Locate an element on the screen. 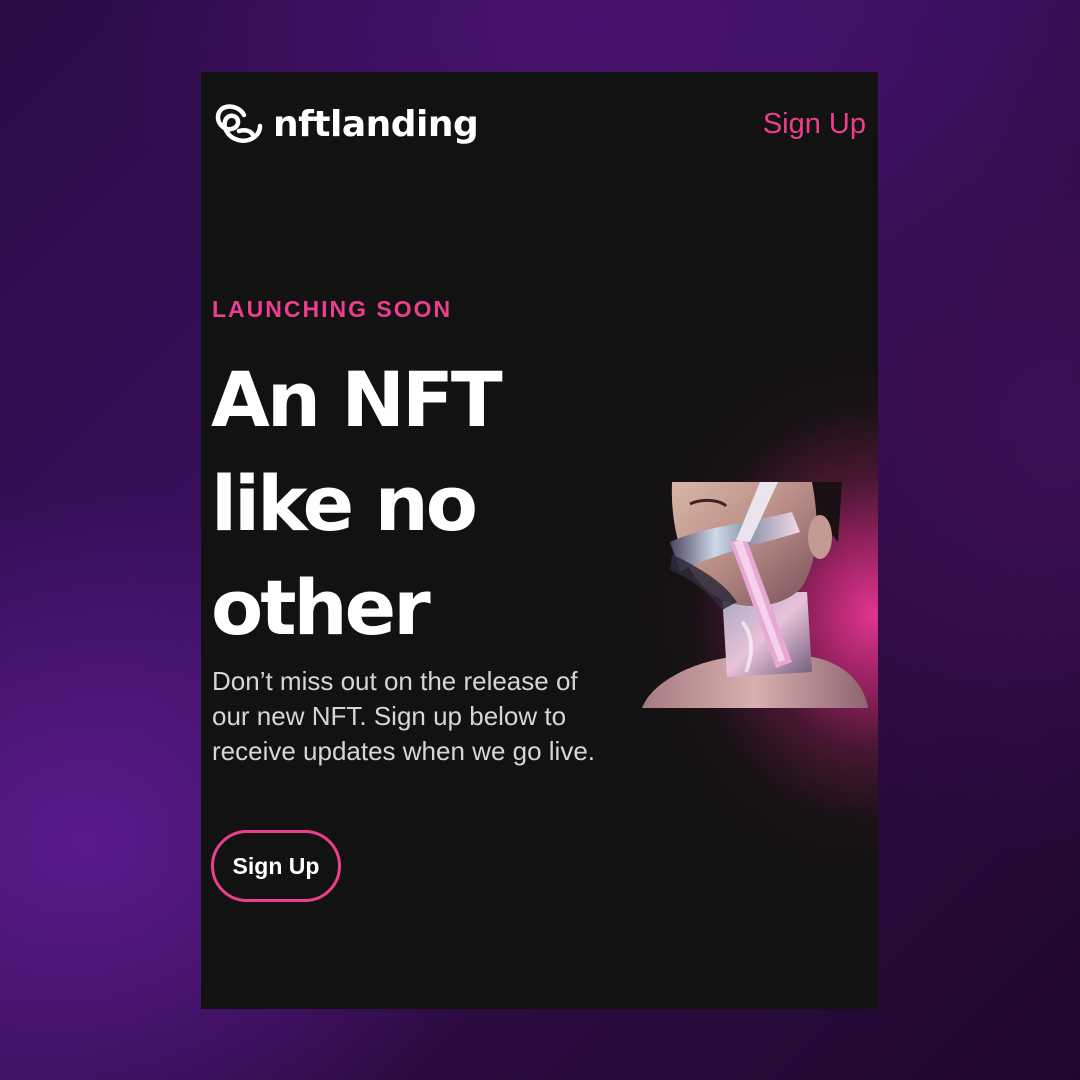  nft-portrait-illustration is located at coordinates (755, 595).